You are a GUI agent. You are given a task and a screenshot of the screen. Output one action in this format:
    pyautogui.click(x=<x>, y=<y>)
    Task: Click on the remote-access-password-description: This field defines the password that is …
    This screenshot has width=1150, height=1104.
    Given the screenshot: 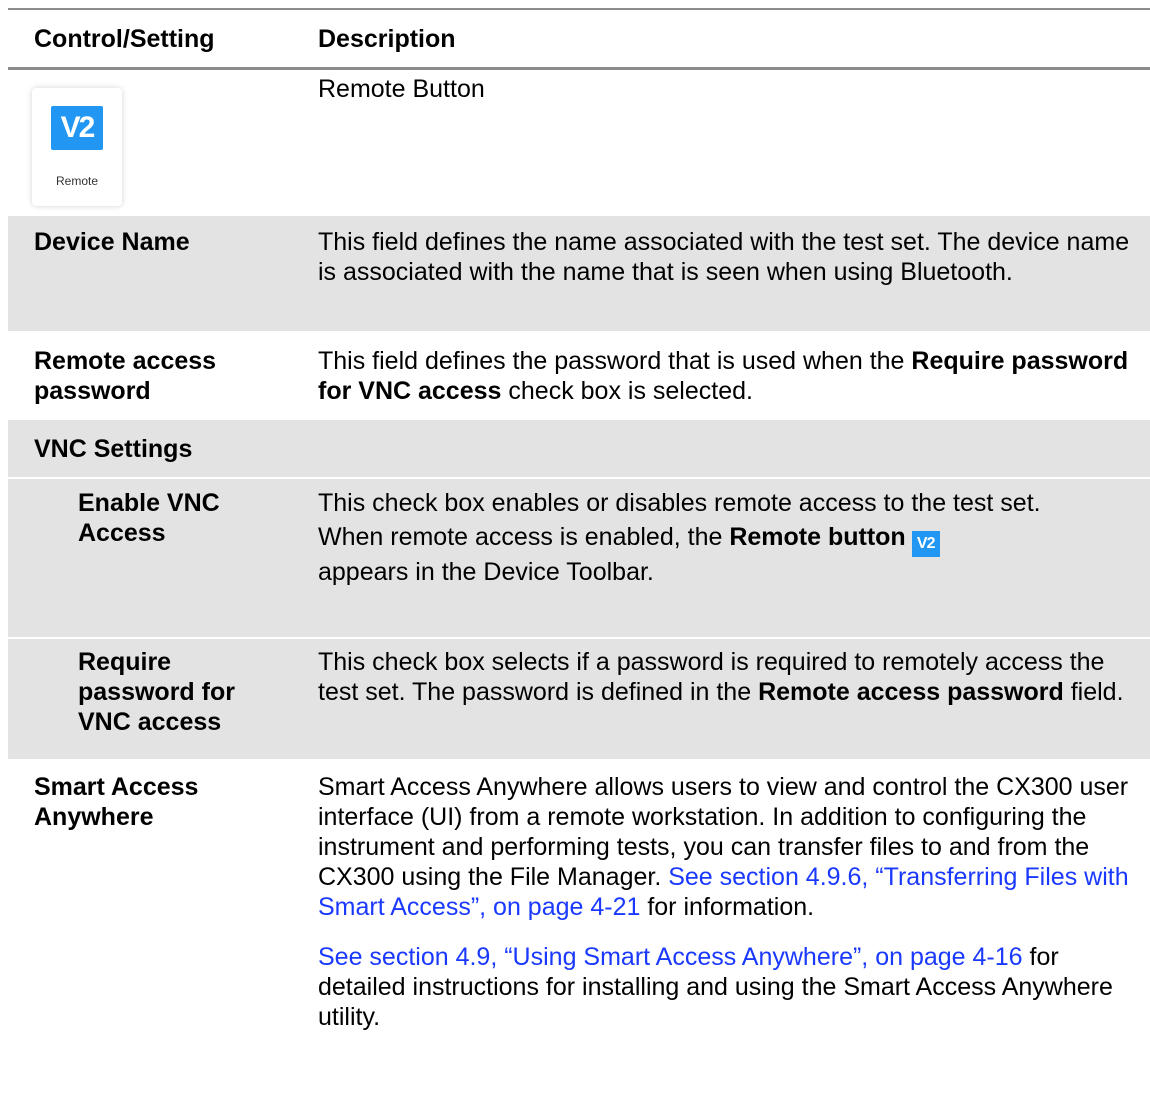 What is the action you would take?
    pyautogui.click(x=723, y=376)
    